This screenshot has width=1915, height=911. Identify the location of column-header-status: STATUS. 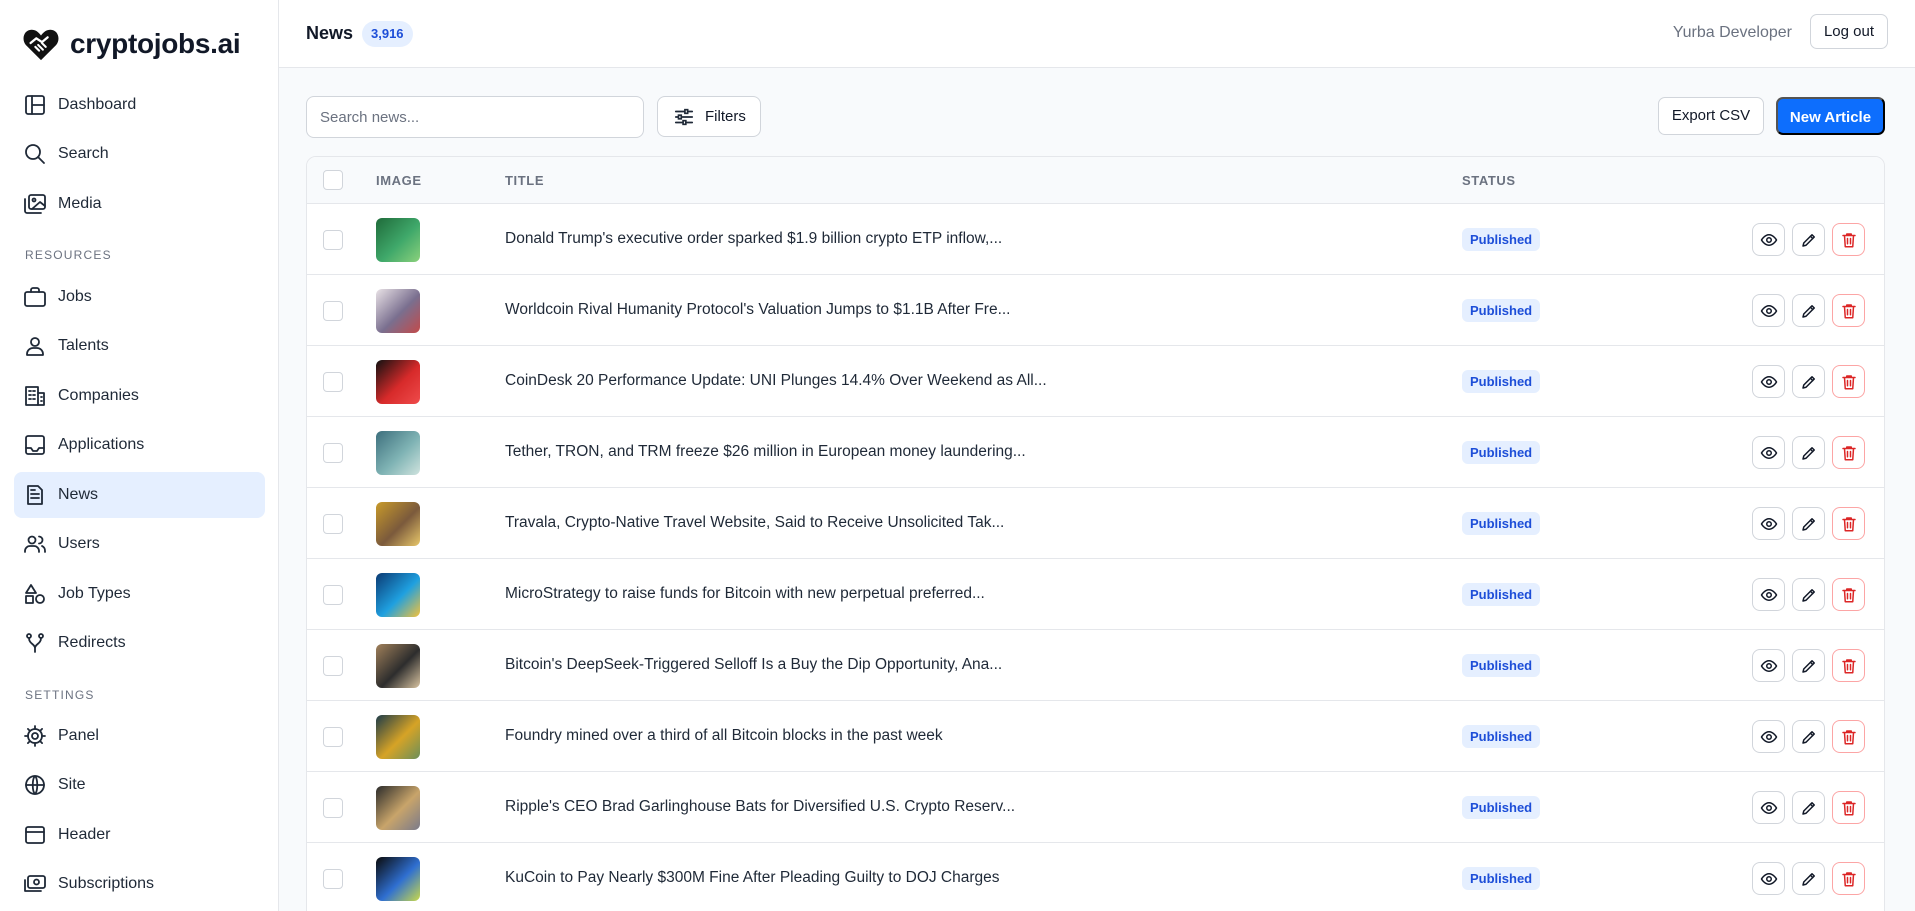
(1489, 180).